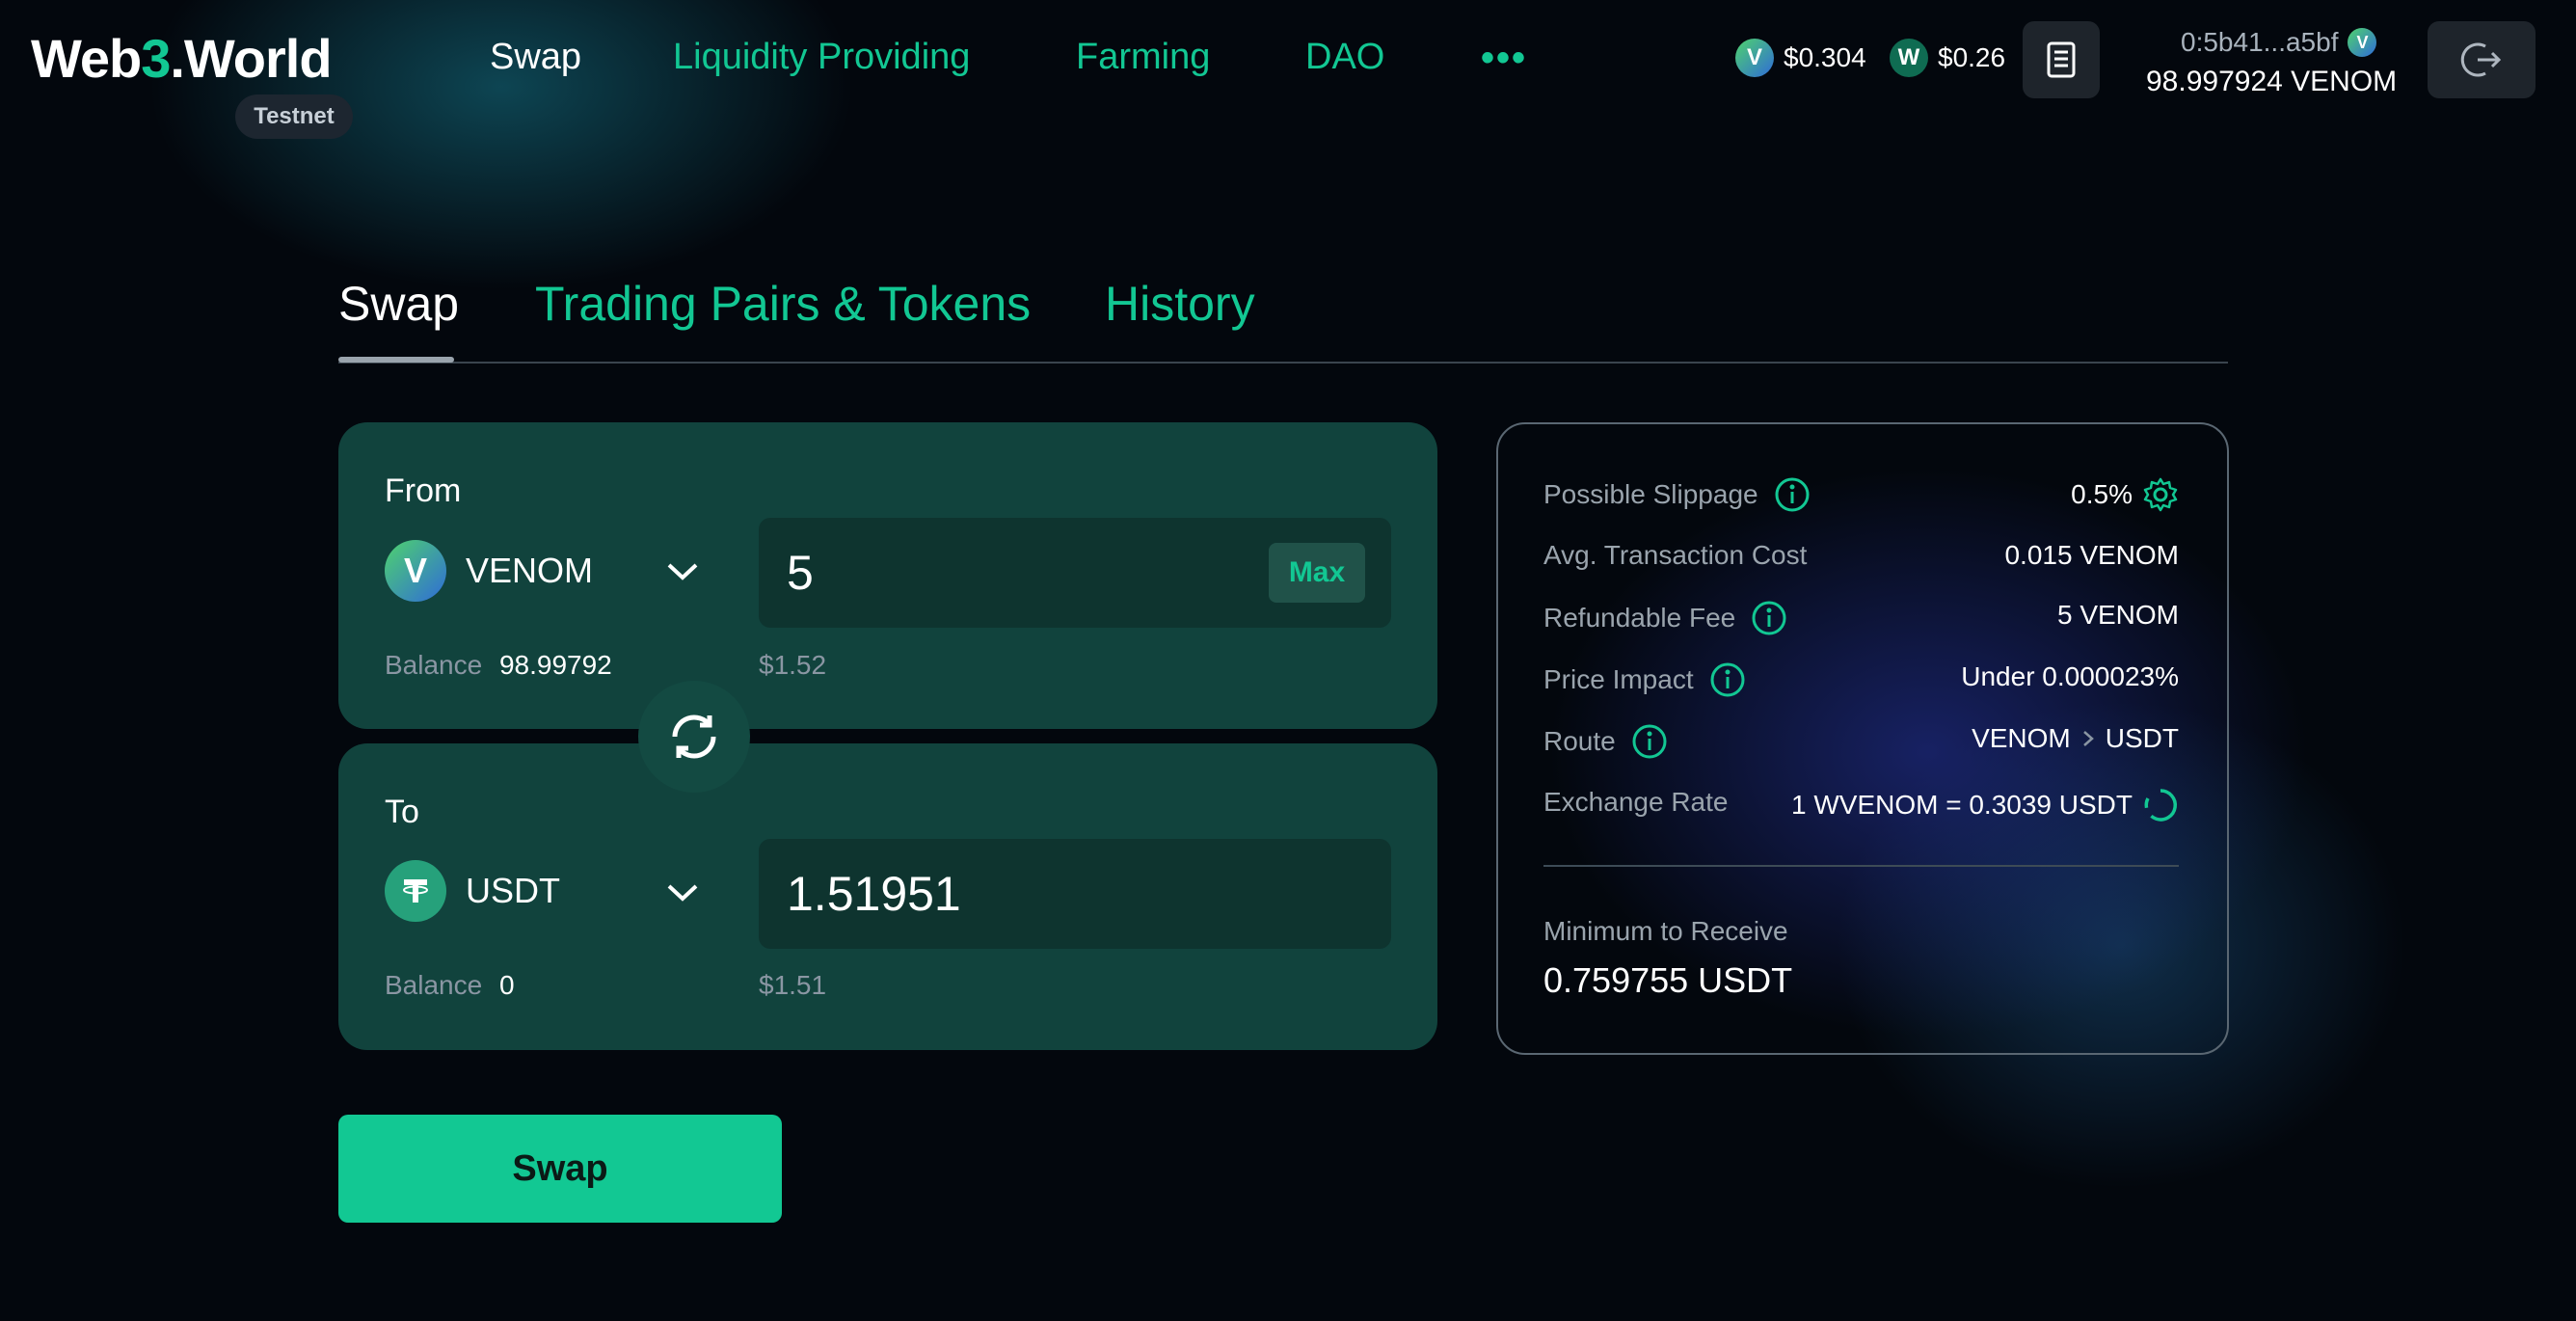  I want to click on nav-liquidity-providing: Liquidity Providing, so click(822, 57).